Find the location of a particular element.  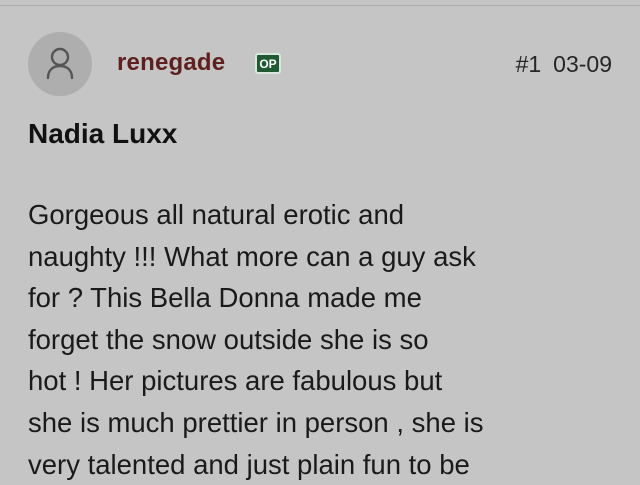

post-body-line: naughty !!! What more can a guy ask is located at coordinates (252, 256).